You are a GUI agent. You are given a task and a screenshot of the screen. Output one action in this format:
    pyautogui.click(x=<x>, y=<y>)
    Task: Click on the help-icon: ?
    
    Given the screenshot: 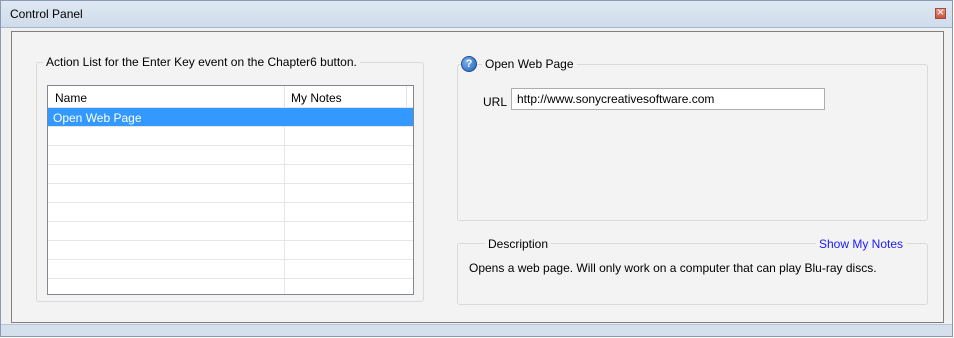 What is the action you would take?
    pyautogui.click(x=469, y=64)
    